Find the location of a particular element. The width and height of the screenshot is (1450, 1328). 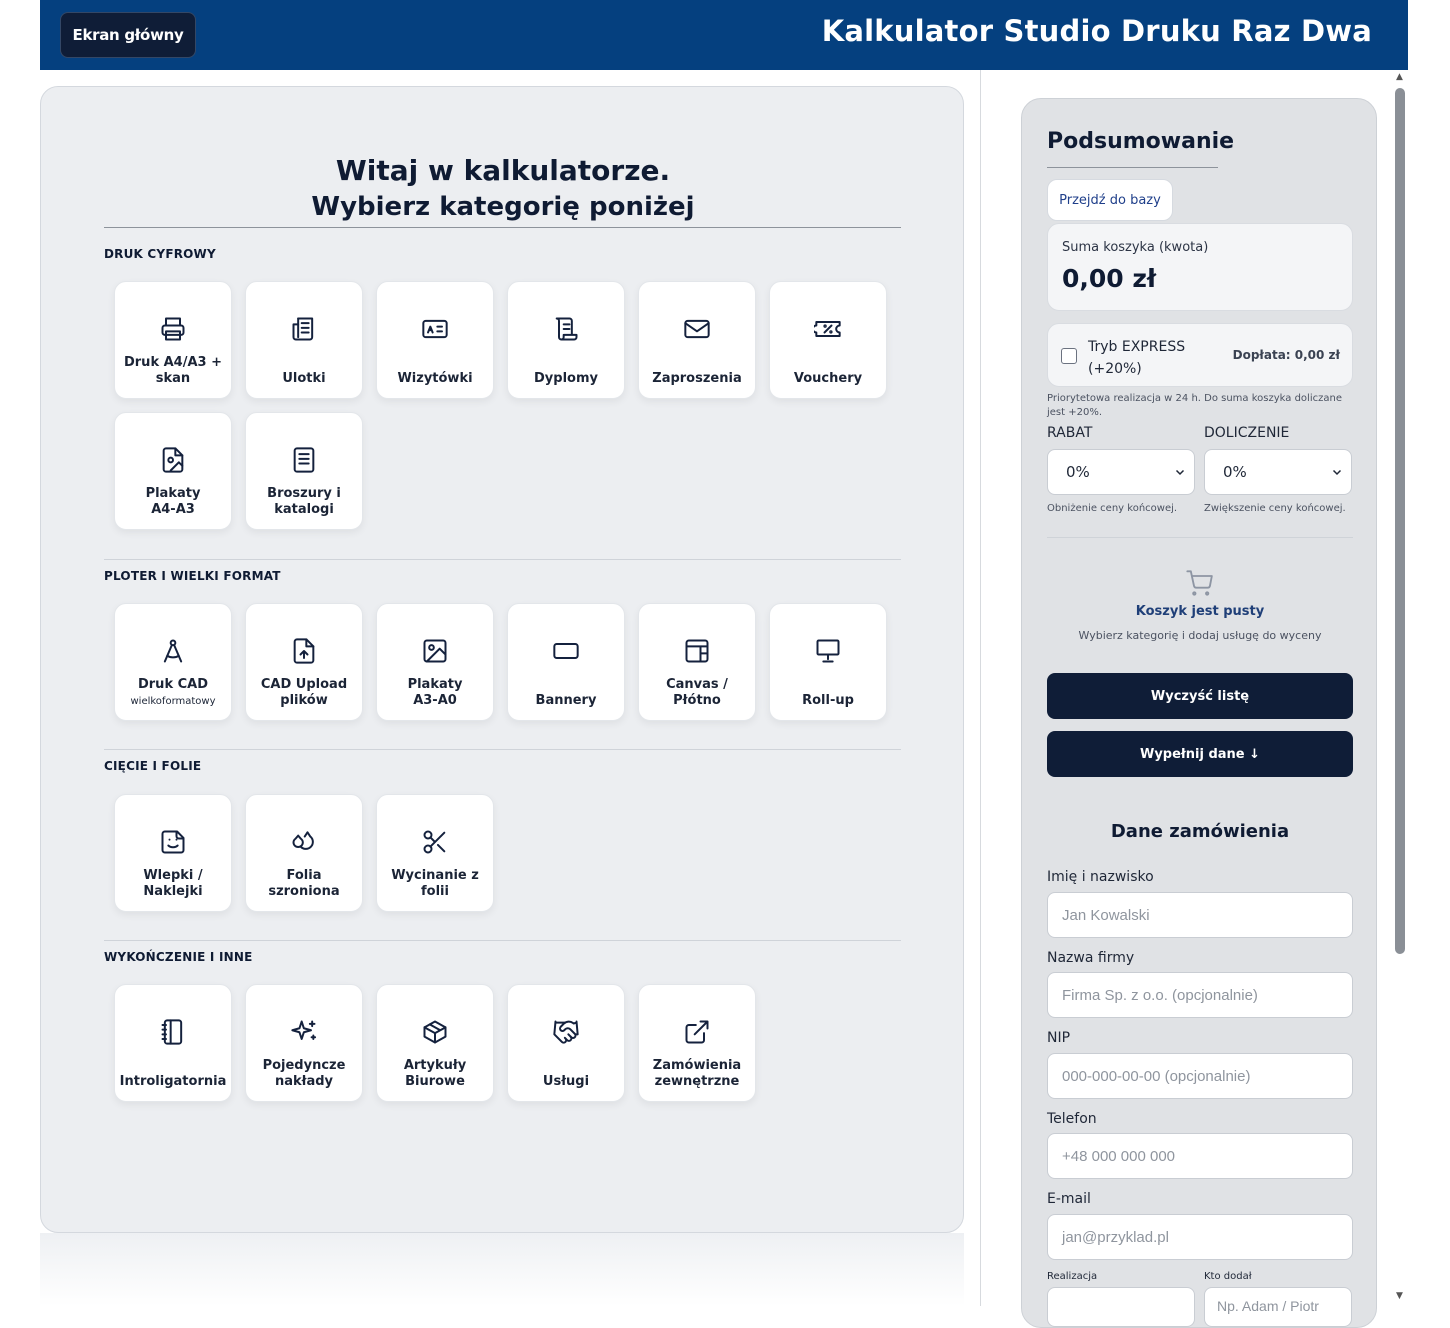

chevron-down-icon is located at coordinates (1337, 473).